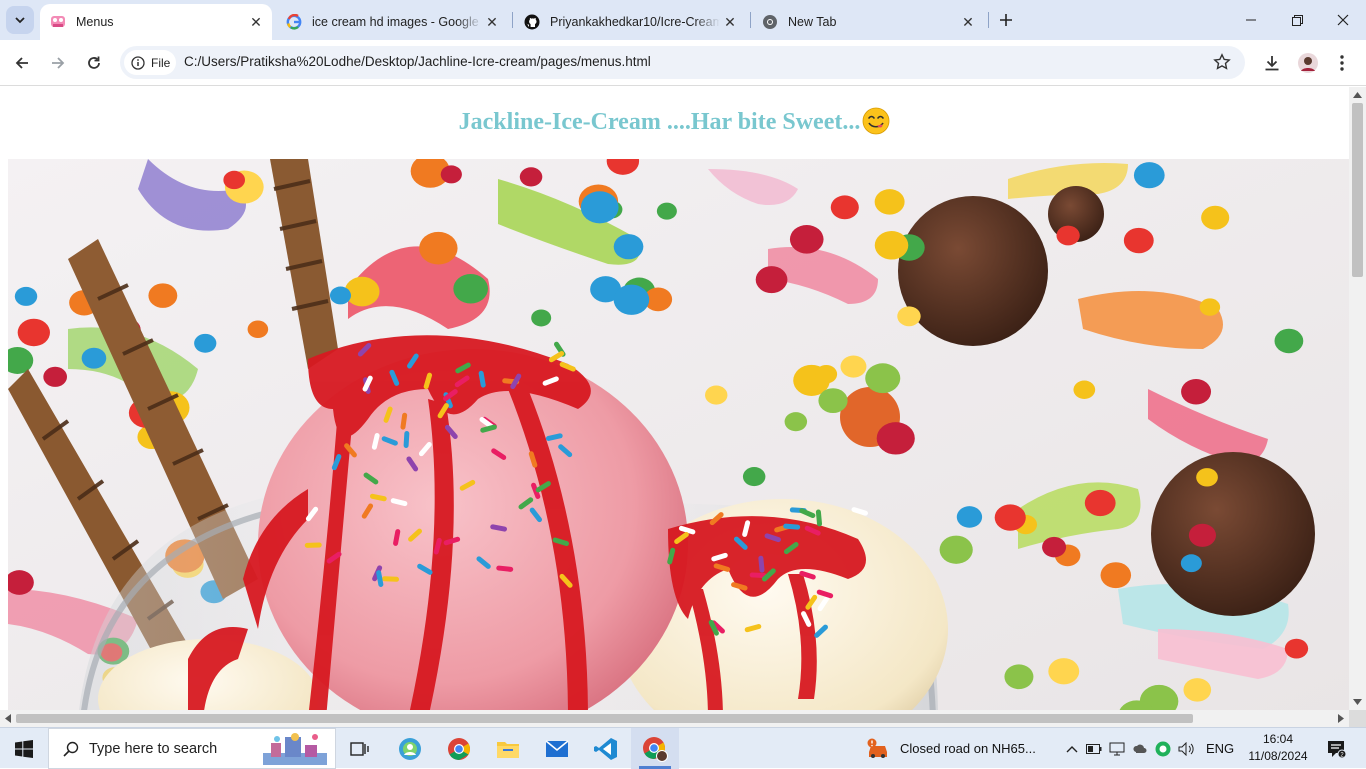 Image resolution: width=1366 pixels, height=769 pixels. I want to click on google-g-icon, so click(294, 22).